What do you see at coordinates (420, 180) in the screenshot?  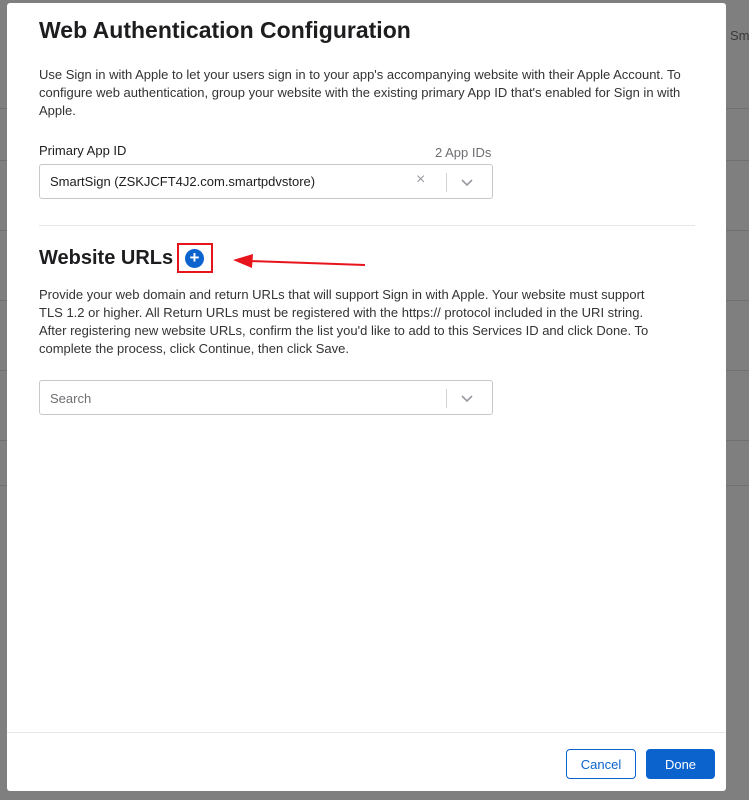 I see `clear-icon: ×` at bounding box center [420, 180].